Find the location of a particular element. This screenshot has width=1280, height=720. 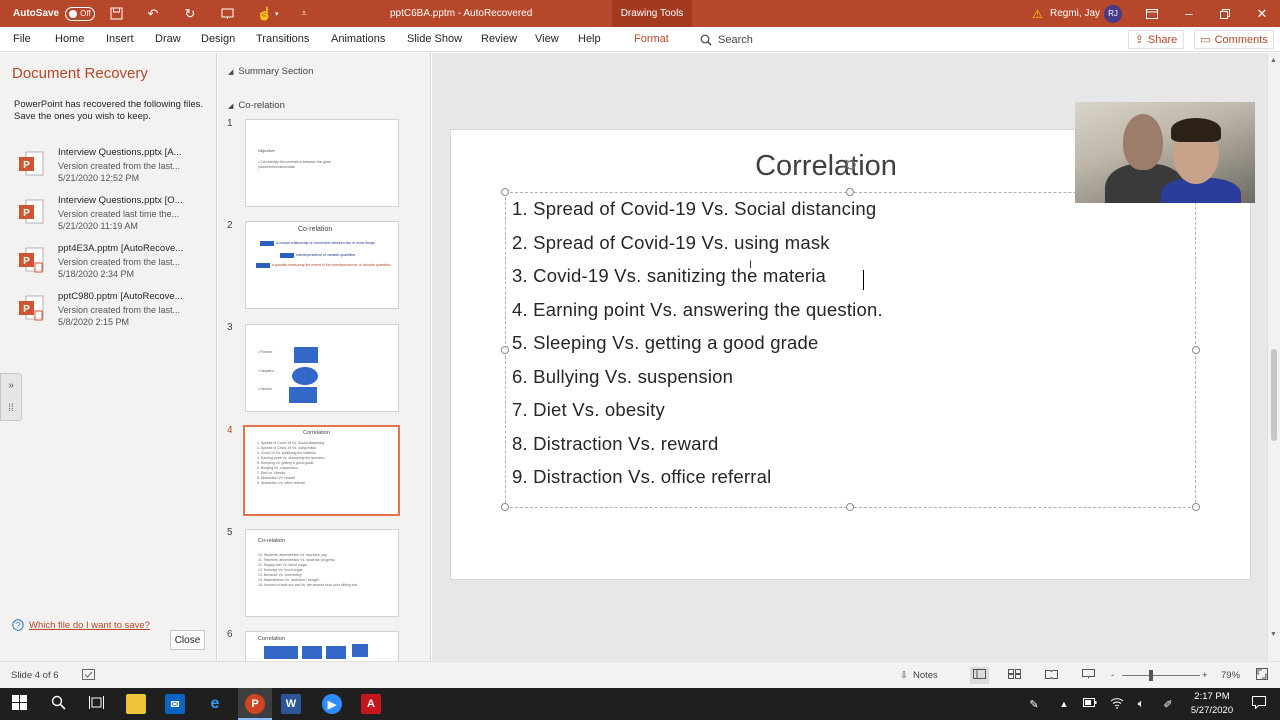

tab-view: View is located at coordinates (547, 39).